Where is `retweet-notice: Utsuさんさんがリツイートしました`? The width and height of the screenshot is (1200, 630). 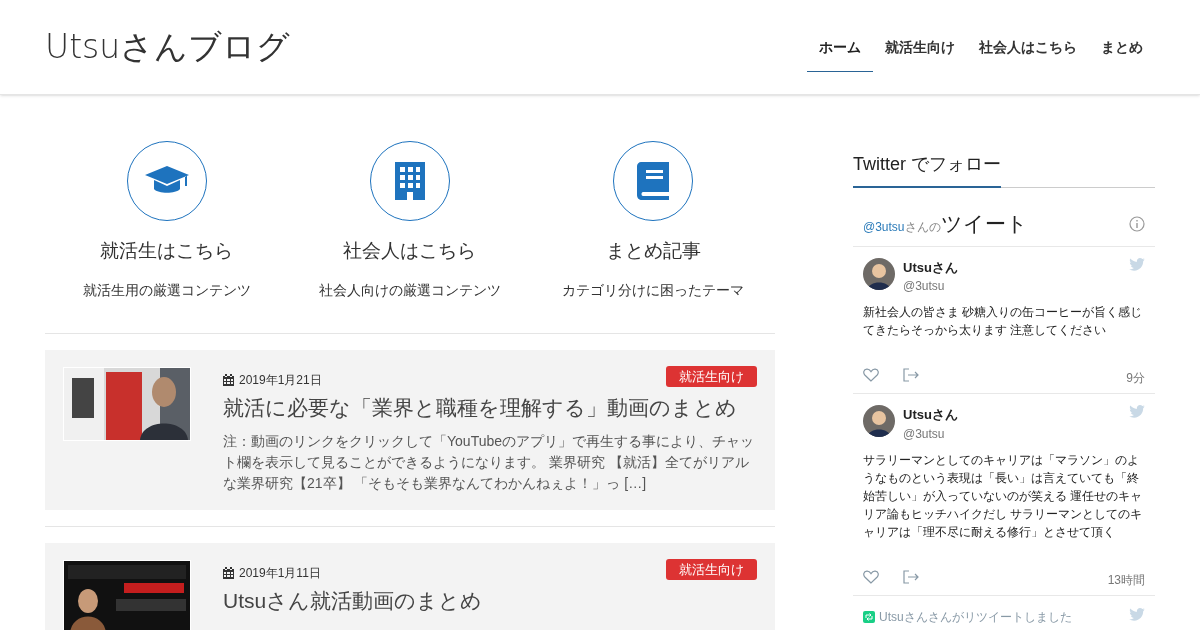
retweet-notice: Utsuさんさんがリツイートしました is located at coordinates (975, 617).